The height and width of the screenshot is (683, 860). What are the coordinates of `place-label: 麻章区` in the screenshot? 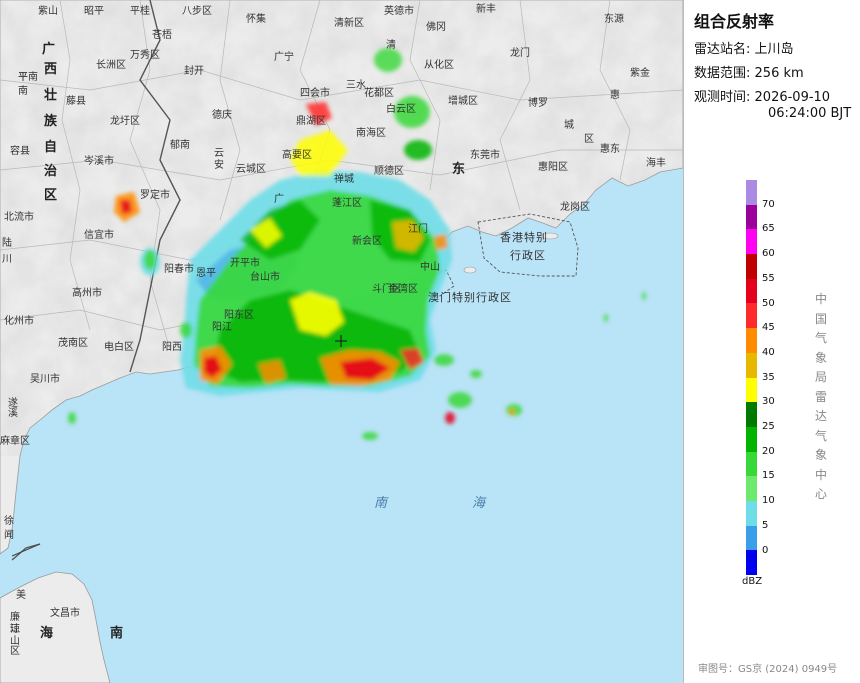 It's located at (15, 441).